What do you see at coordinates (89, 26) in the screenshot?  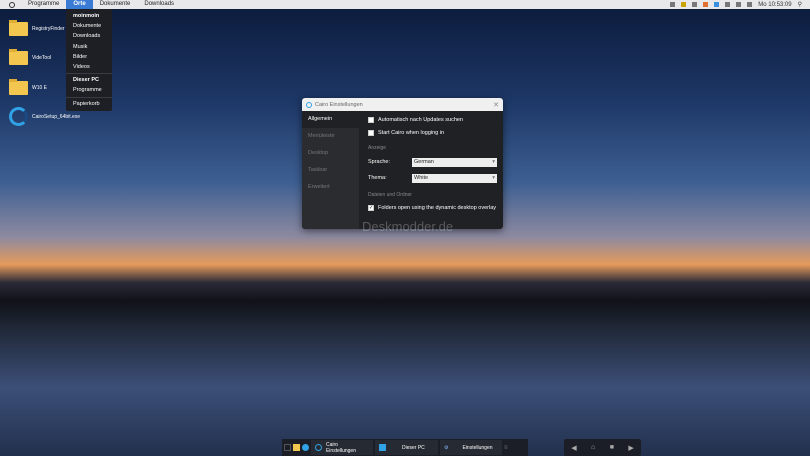 I see `menu-item-dokumente: Dokumente` at bounding box center [89, 26].